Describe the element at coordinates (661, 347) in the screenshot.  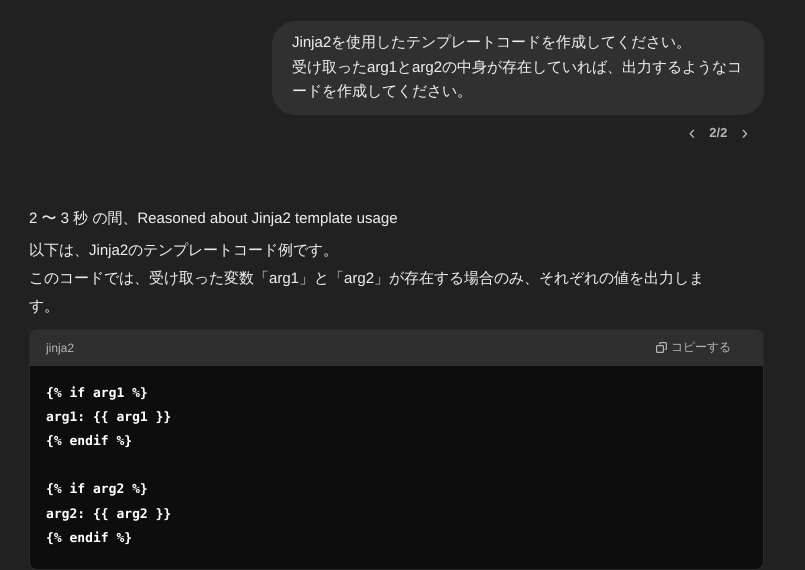
I see `copy-icon` at that location.